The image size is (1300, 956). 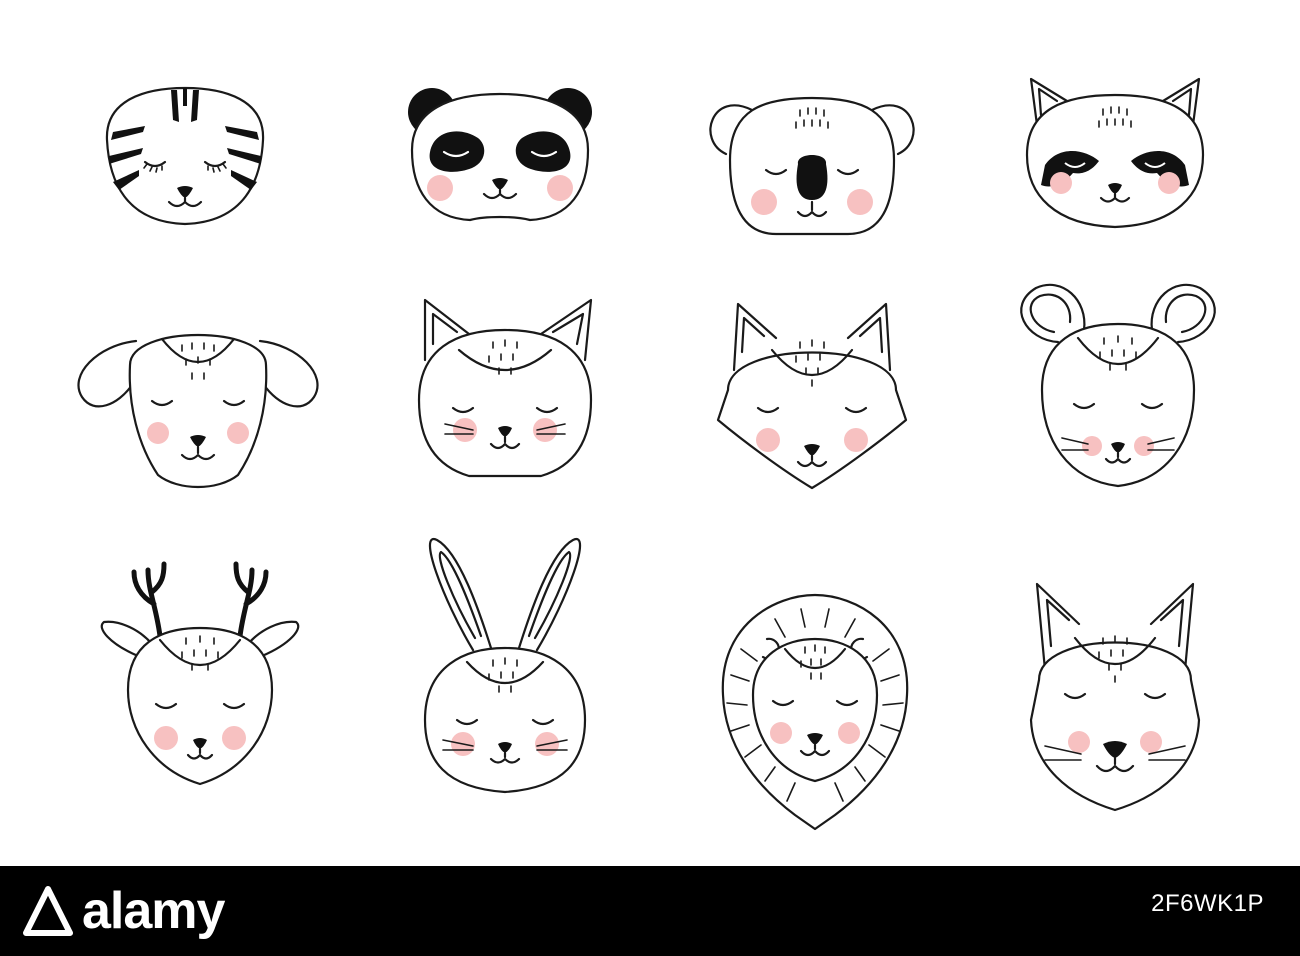 What do you see at coordinates (1115, 697) in the screenshot?
I see `wolf-face` at bounding box center [1115, 697].